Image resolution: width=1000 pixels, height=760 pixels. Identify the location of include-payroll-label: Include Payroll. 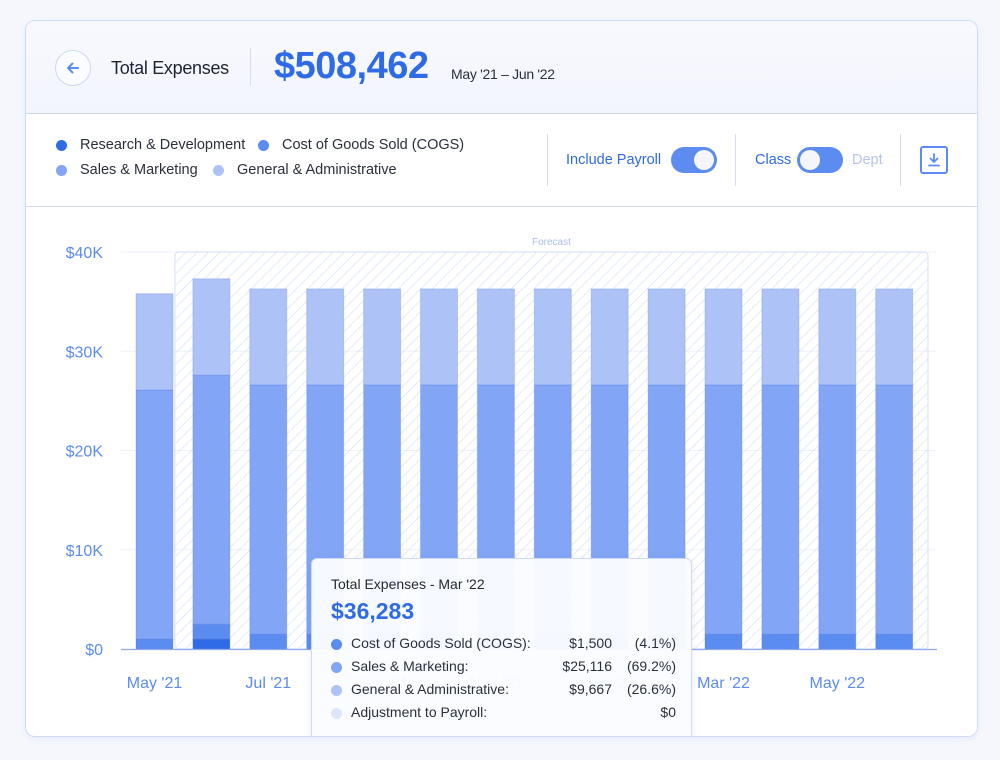
(614, 160).